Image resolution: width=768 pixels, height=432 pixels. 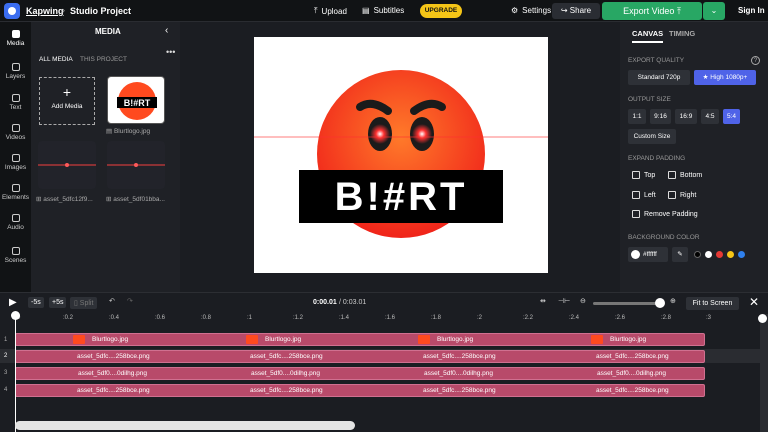 What do you see at coordinates (15, 67) in the screenshot?
I see `layers-icon` at bounding box center [15, 67].